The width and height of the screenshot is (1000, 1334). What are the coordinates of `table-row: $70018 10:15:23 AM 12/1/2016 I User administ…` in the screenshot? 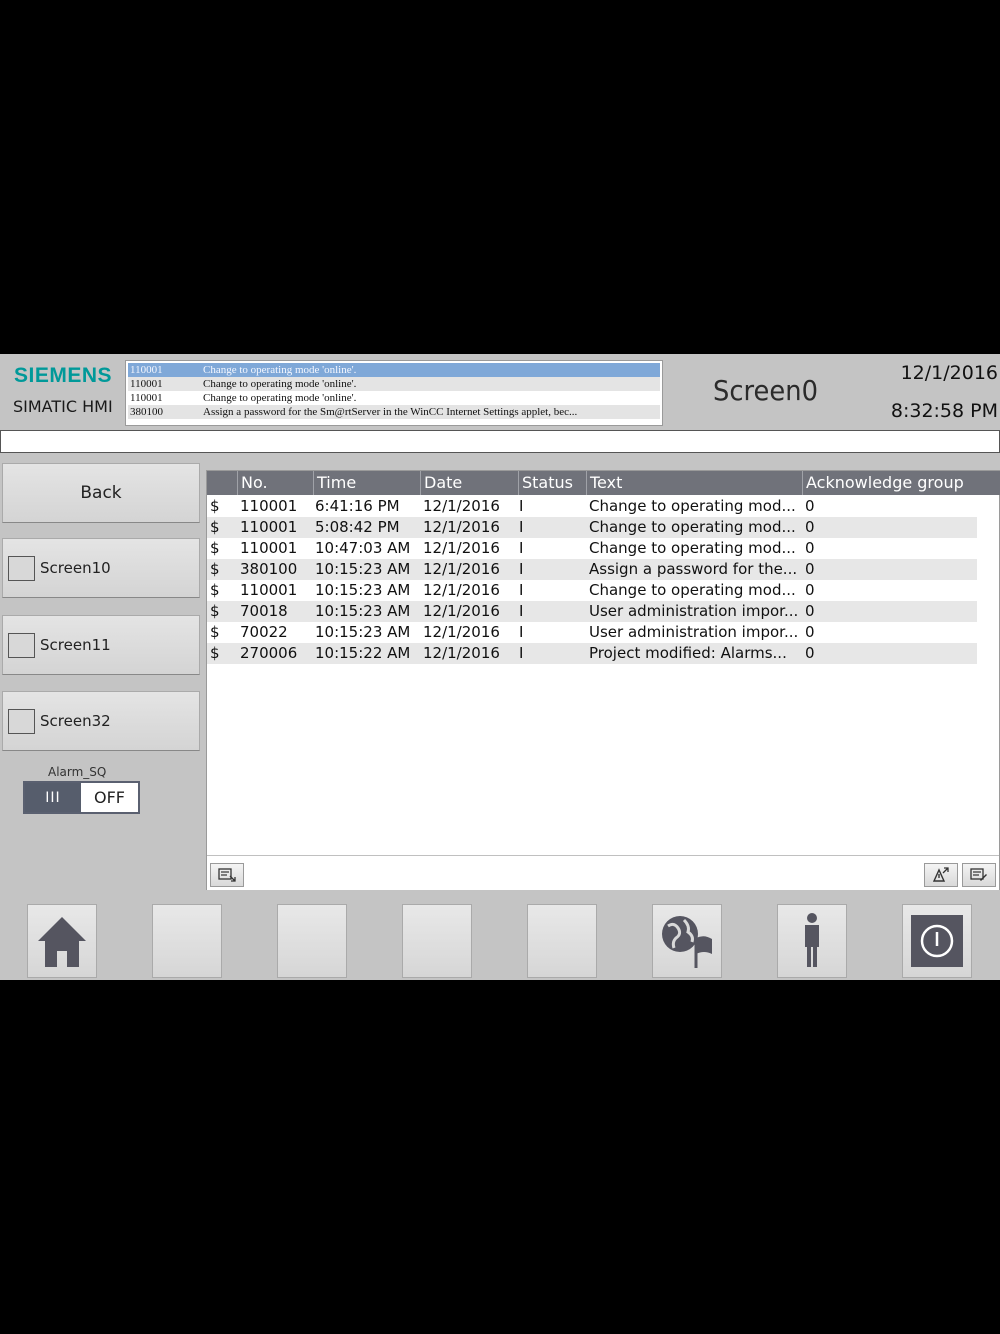 It's located at (593, 611).